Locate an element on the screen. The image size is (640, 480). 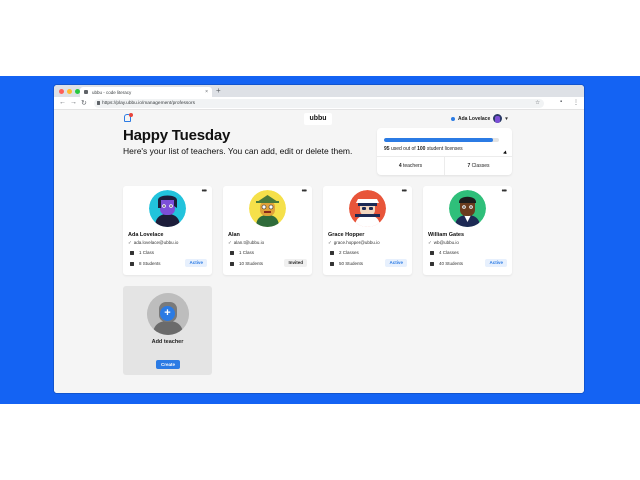
user-name: Ada Lovelace is located at coordinates (474, 118).